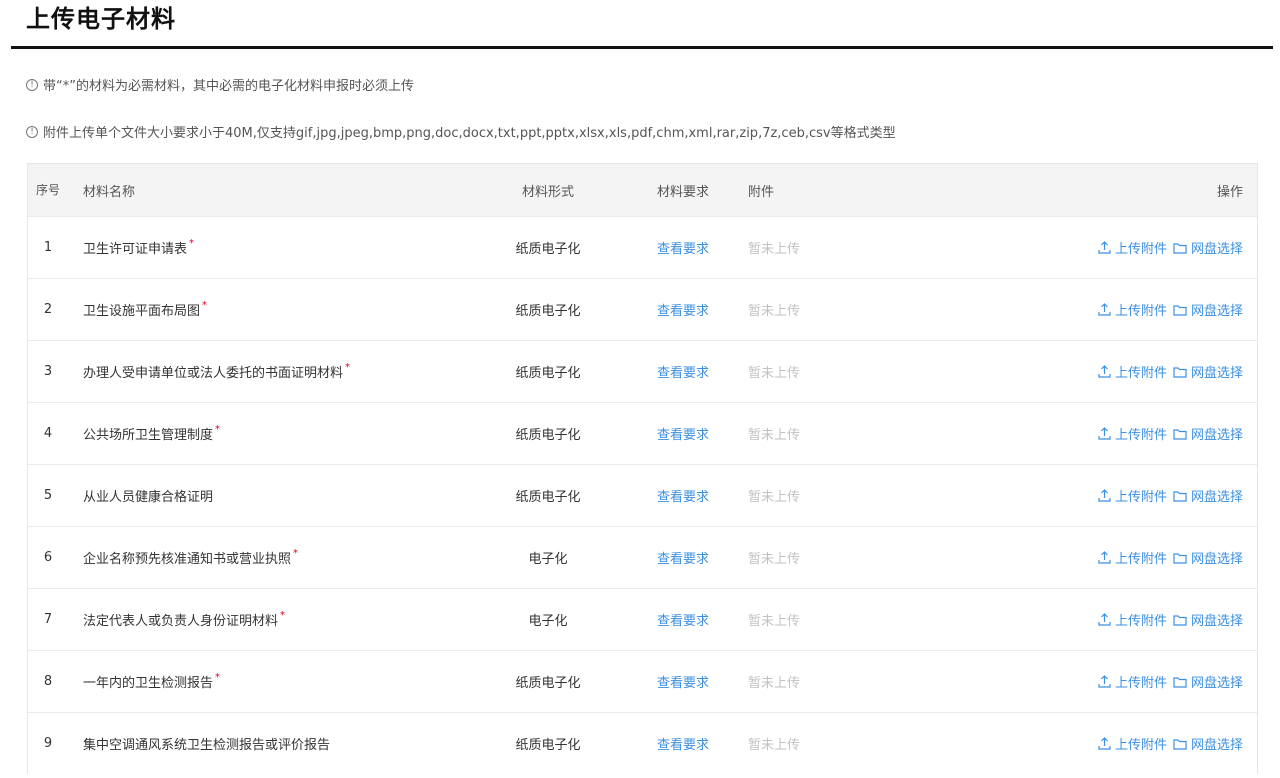  Describe the element at coordinates (187, 559) in the screenshot. I see `material-name-text: 企业名称预先核准通知书或营业执照` at that location.